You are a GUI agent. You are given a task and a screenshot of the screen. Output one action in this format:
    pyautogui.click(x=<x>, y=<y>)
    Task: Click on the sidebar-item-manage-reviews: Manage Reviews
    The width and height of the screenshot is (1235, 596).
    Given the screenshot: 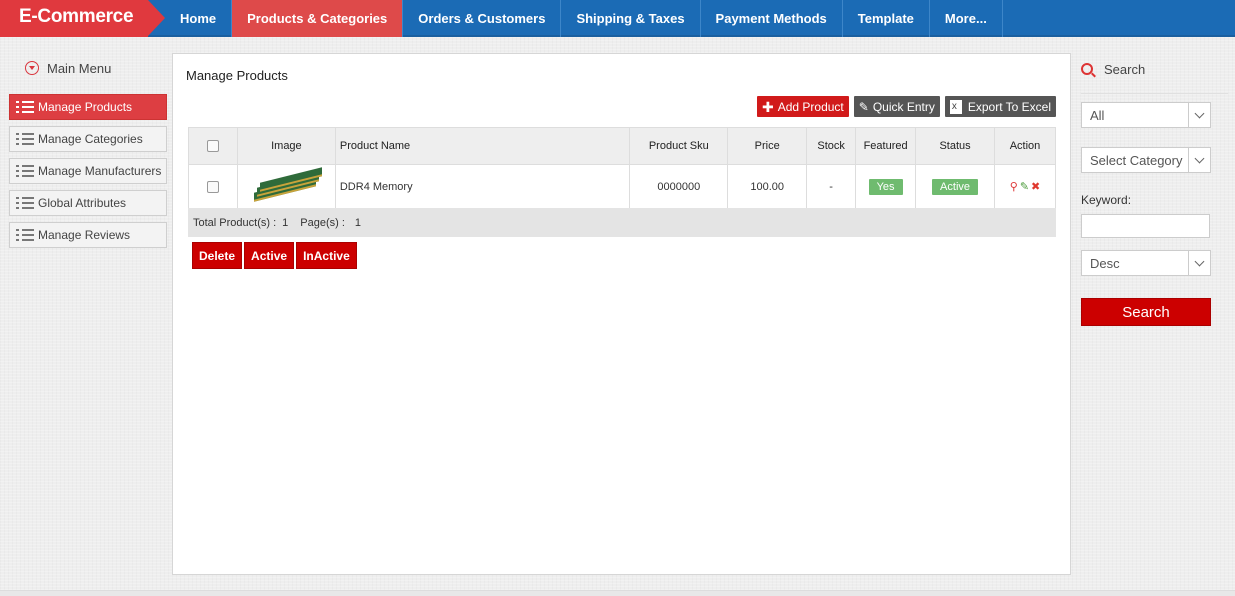 What is the action you would take?
    pyautogui.click(x=88, y=235)
    